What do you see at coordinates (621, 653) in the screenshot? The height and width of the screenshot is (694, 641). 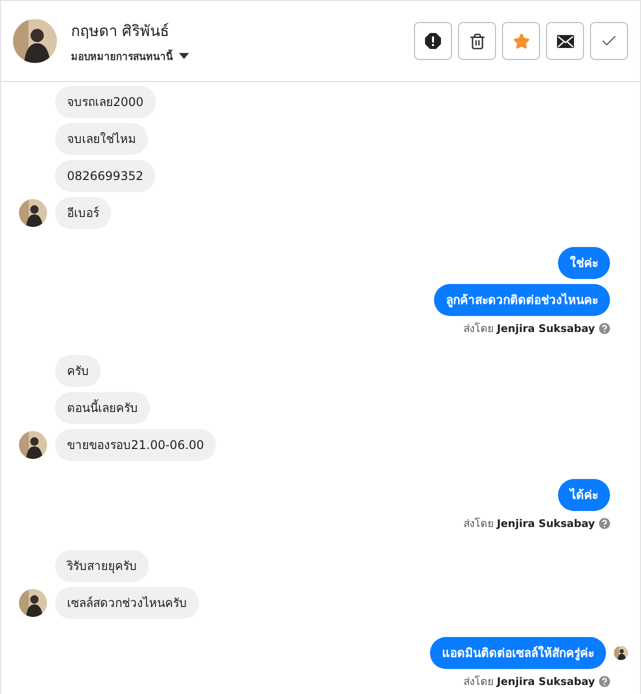 I see `seen-avatar` at bounding box center [621, 653].